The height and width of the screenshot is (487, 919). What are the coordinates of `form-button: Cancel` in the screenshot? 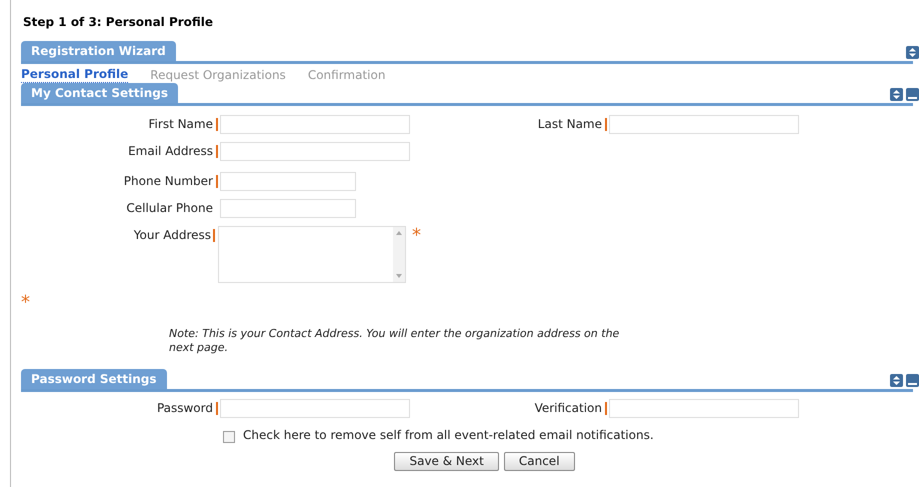 It's located at (539, 461).